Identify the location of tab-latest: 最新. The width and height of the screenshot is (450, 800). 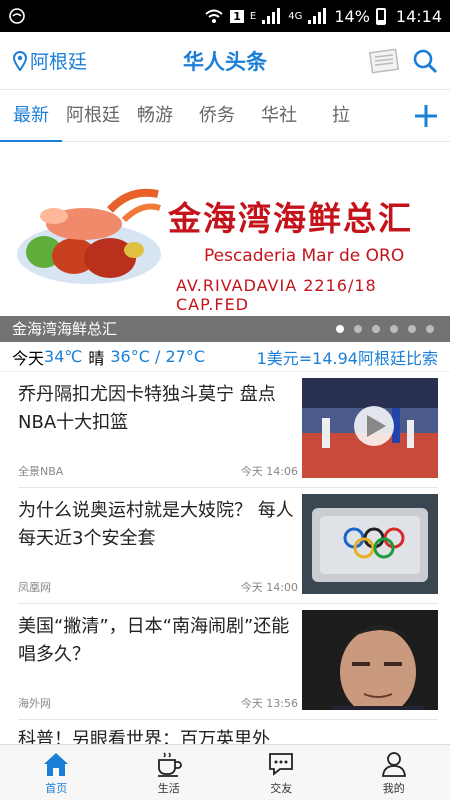
(31, 116).